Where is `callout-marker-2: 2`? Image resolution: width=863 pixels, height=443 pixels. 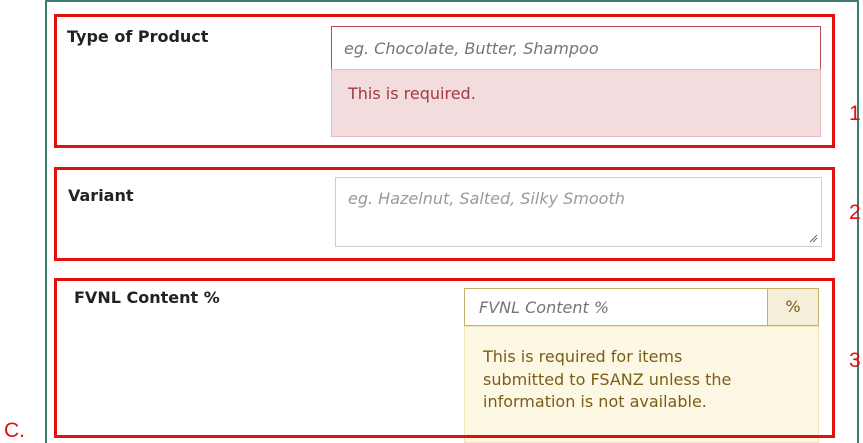 callout-marker-2: 2 is located at coordinates (855, 212).